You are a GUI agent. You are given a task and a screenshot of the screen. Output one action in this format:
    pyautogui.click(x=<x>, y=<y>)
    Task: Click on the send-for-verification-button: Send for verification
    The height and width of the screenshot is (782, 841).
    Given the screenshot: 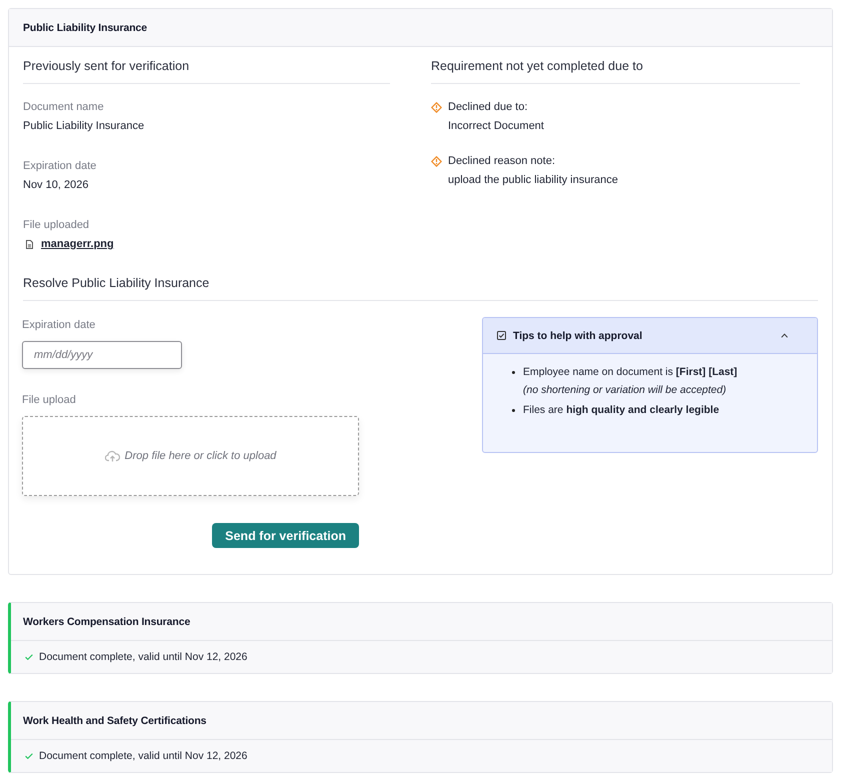 What is the action you would take?
    pyautogui.click(x=285, y=535)
    